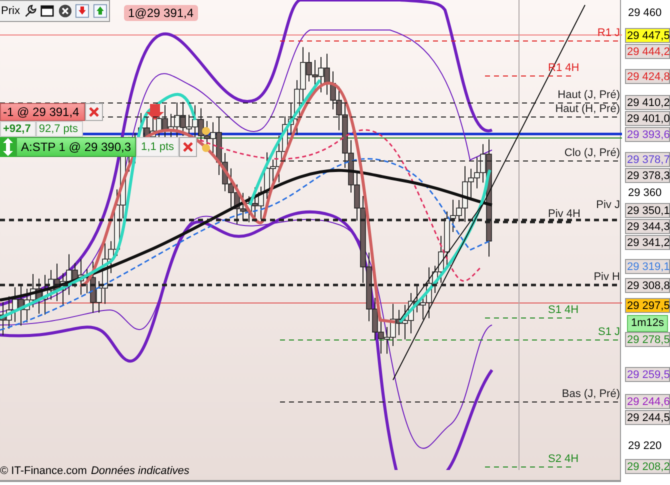 This screenshot has height=485, width=670. I want to click on toolbar-label: Prix, so click(10, 11).